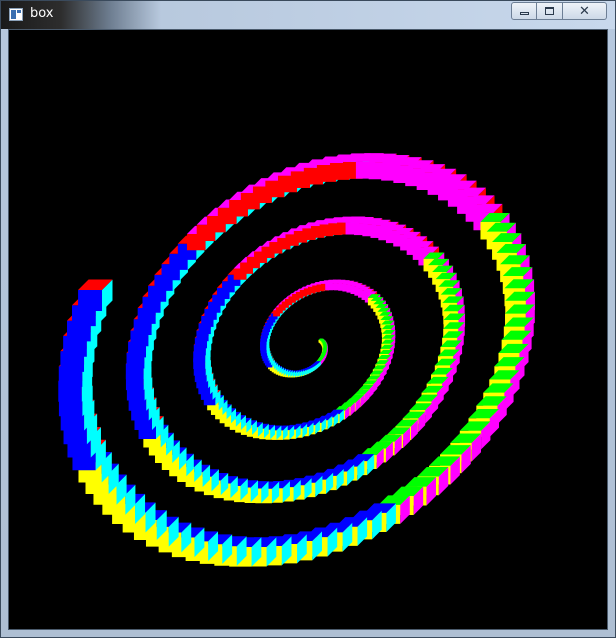 This screenshot has height=638, width=616. I want to click on maximize-button, so click(550, 11).